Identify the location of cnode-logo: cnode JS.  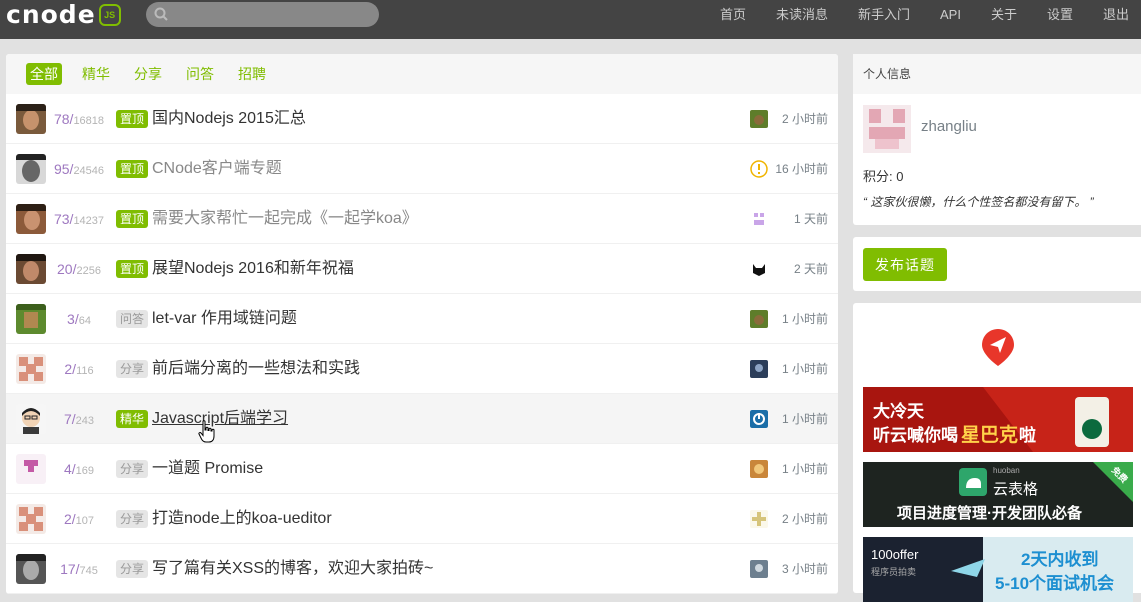
(63, 14).